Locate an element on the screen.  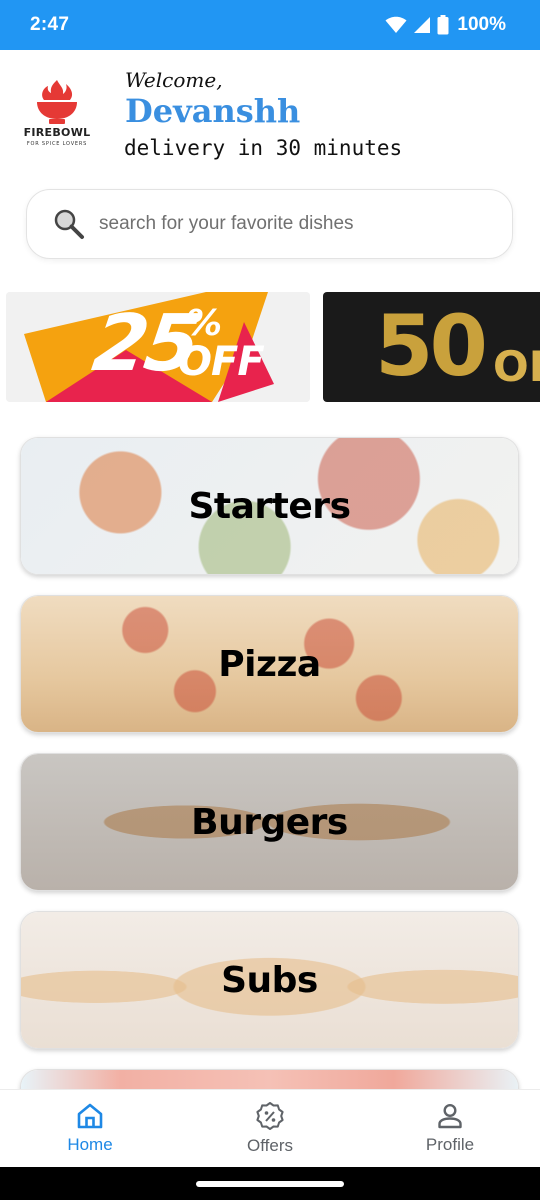
logo-name: FIREBOWL is located at coordinates (57, 132).